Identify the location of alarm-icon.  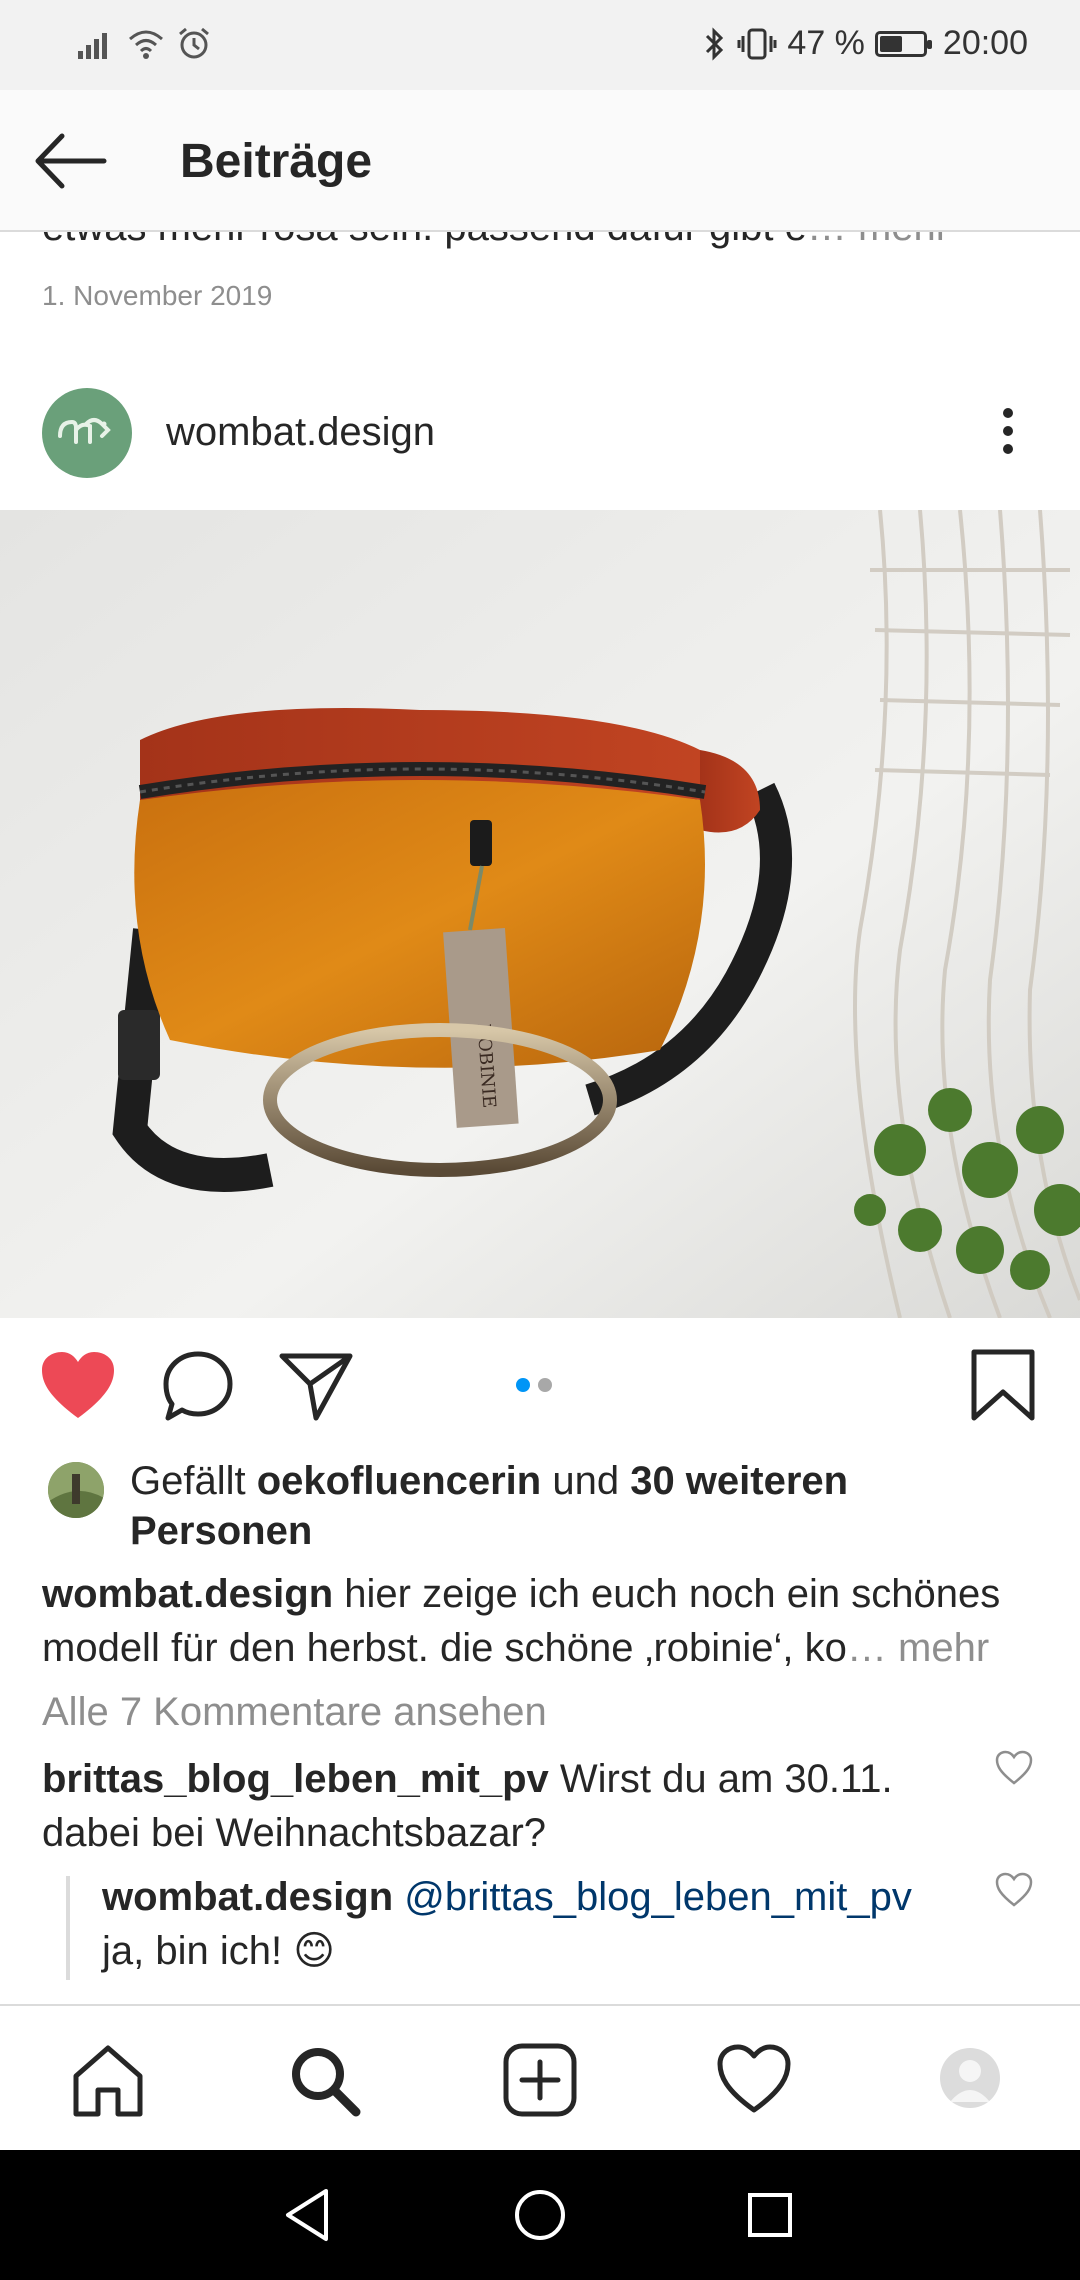
(194, 43).